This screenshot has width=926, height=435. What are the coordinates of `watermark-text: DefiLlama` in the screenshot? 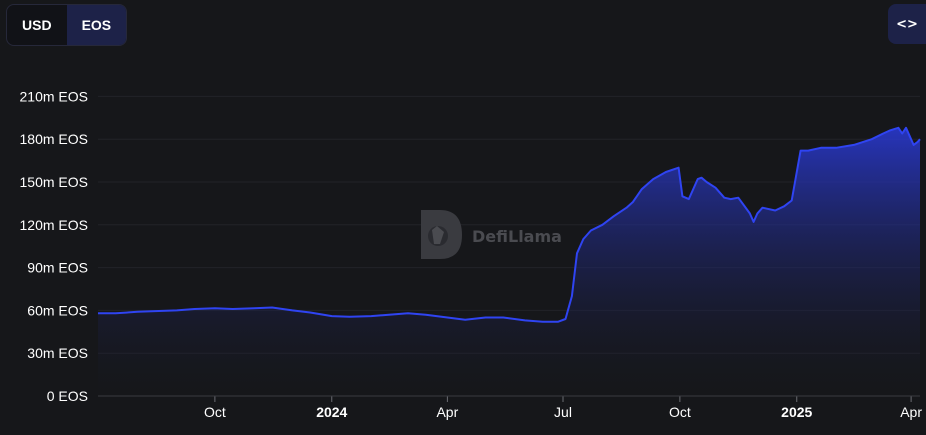 It's located at (517, 236).